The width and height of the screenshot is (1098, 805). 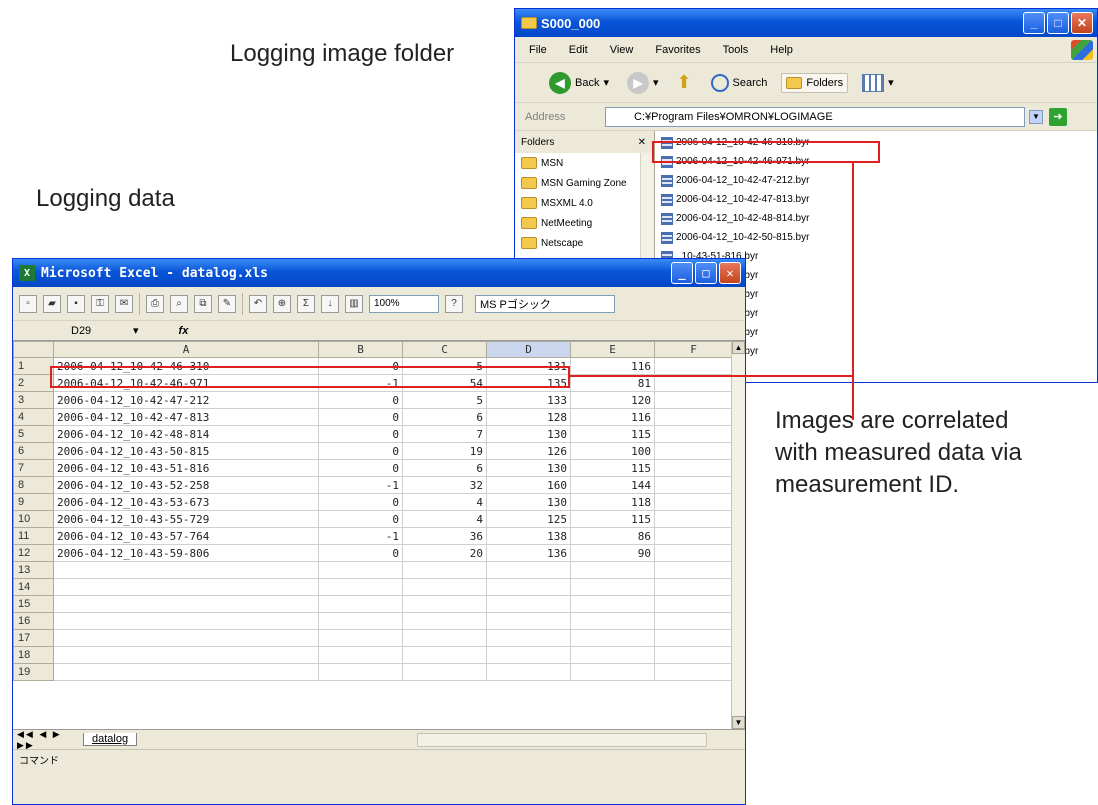 I want to click on go-arrow-icon: ➔, so click(x=1058, y=116).